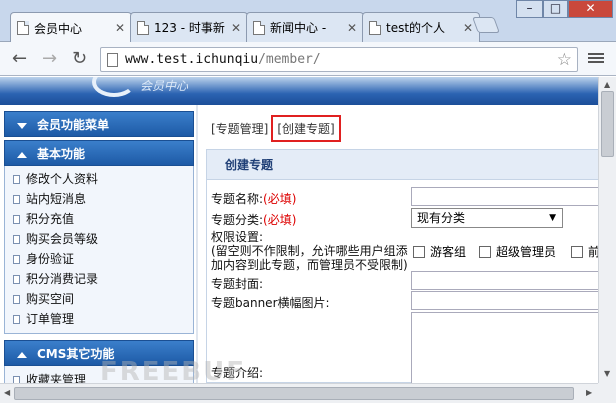 The width and height of the screenshot is (616, 403). I want to click on forward-button: →, so click(49, 59).